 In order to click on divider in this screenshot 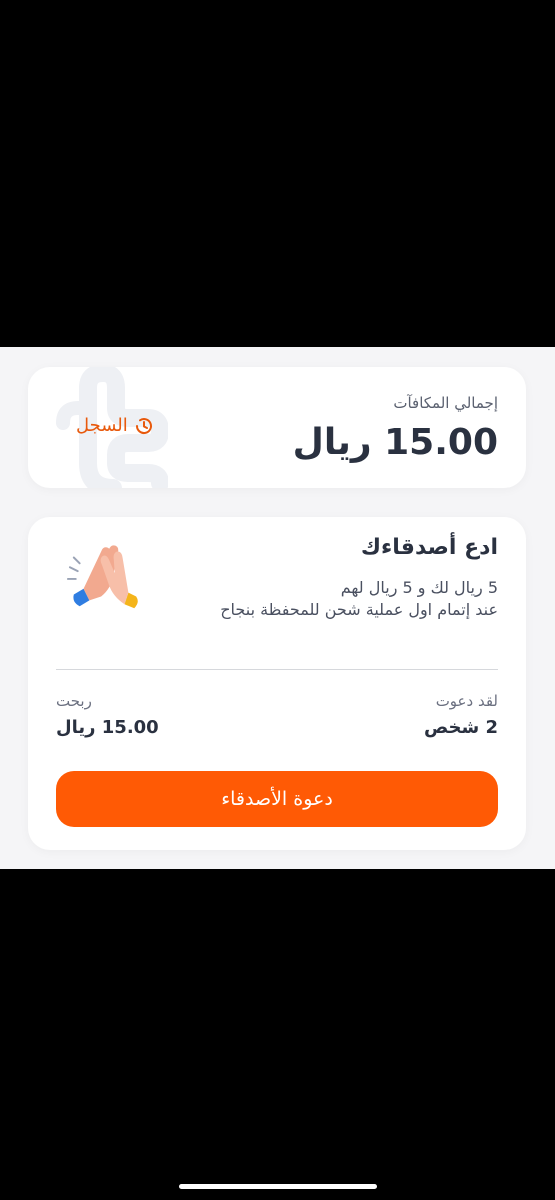, I will do `click(277, 669)`.